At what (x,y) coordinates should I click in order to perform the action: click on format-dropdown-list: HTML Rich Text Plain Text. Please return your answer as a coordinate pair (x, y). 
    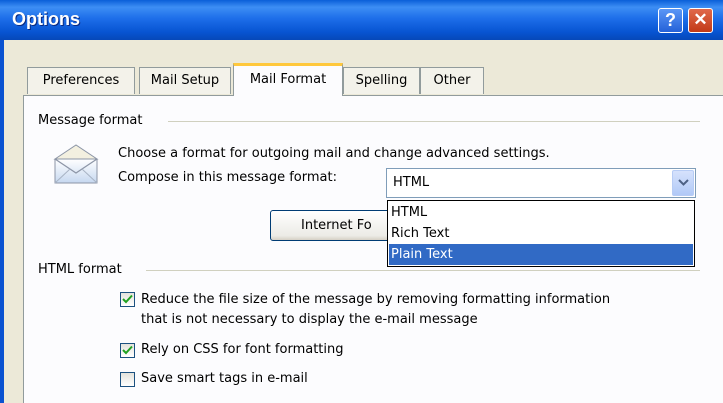
    Looking at the image, I should click on (541, 233).